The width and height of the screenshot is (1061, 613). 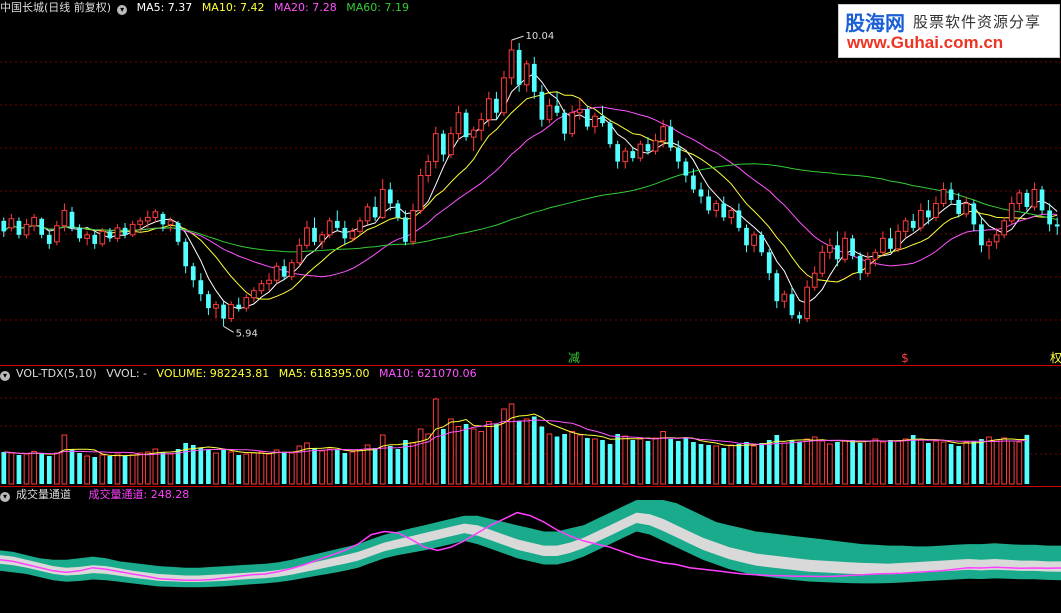 I want to click on panel-separator, so click(x=530, y=486).